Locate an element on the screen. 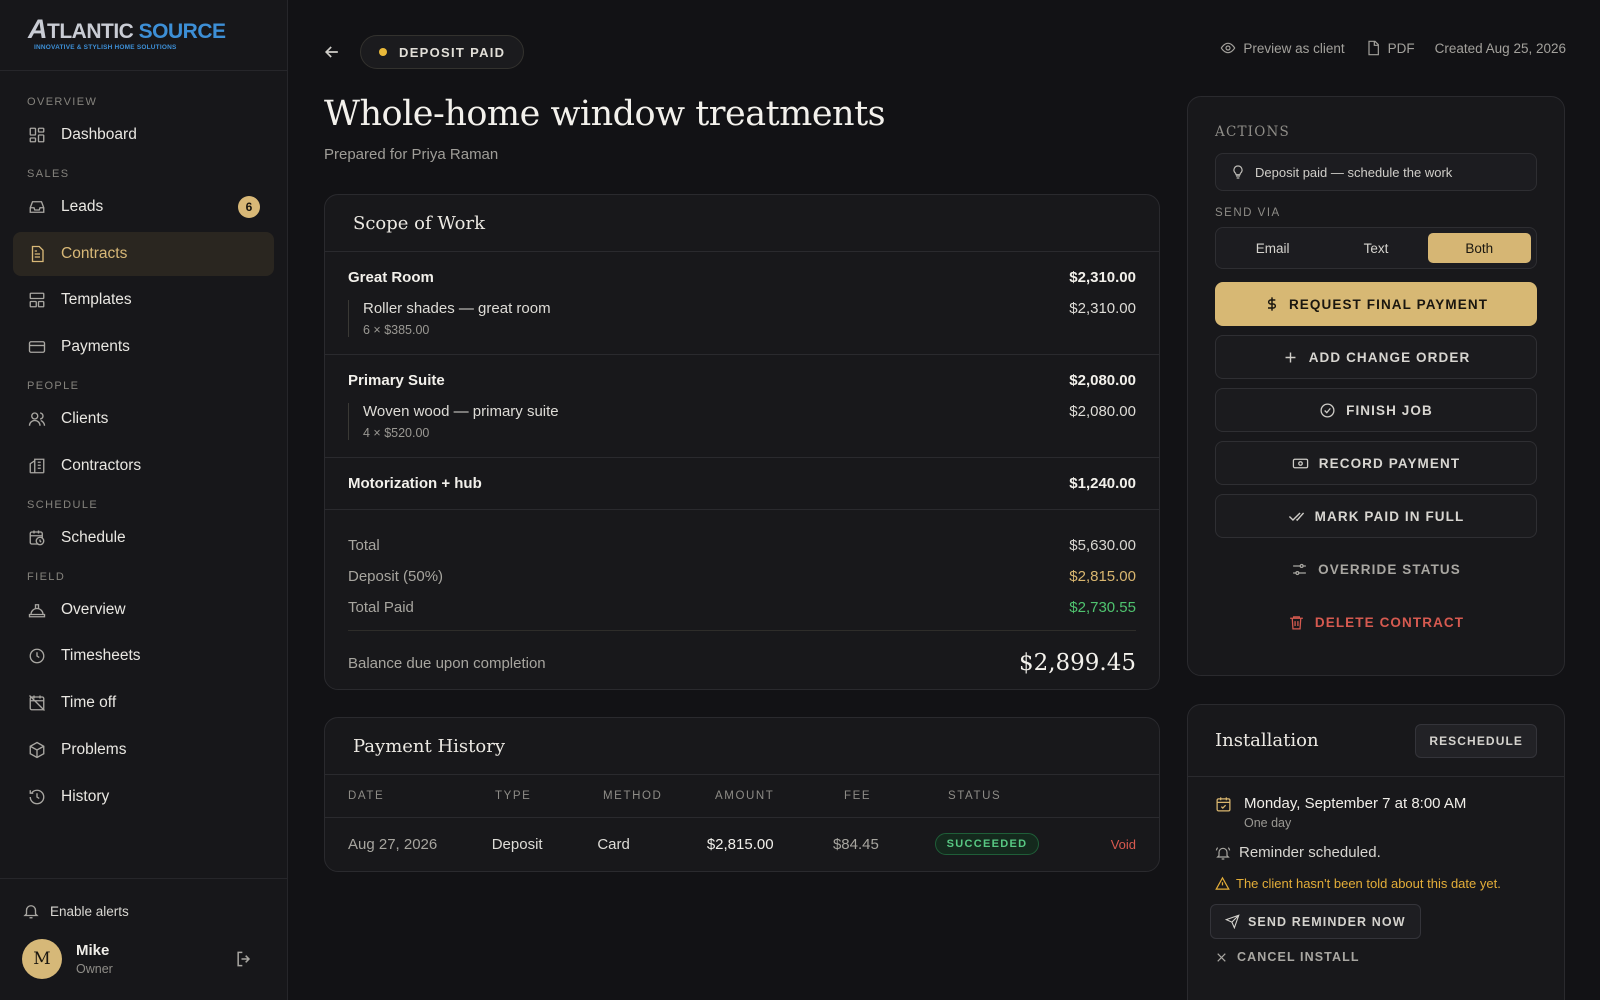 The height and width of the screenshot is (1000, 1600). hard-hat-icon is located at coordinates (37, 610).